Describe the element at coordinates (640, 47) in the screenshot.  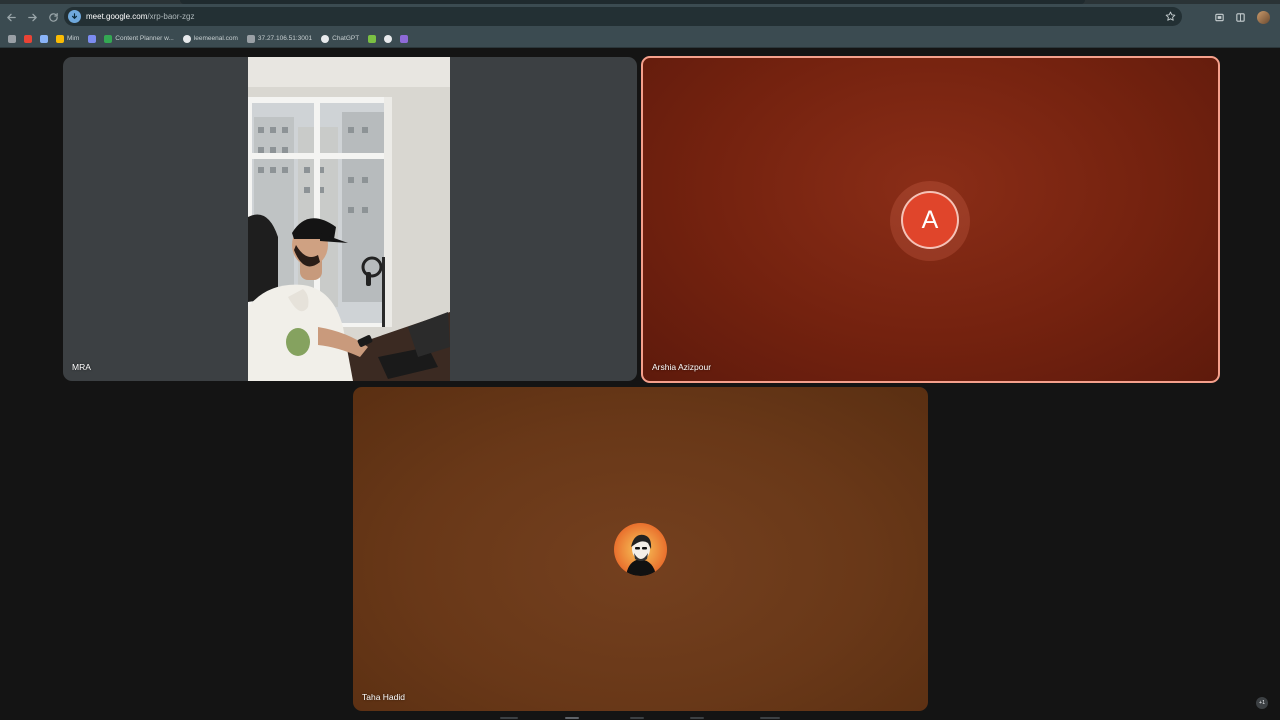
I see `toolbar-divider` at that location.